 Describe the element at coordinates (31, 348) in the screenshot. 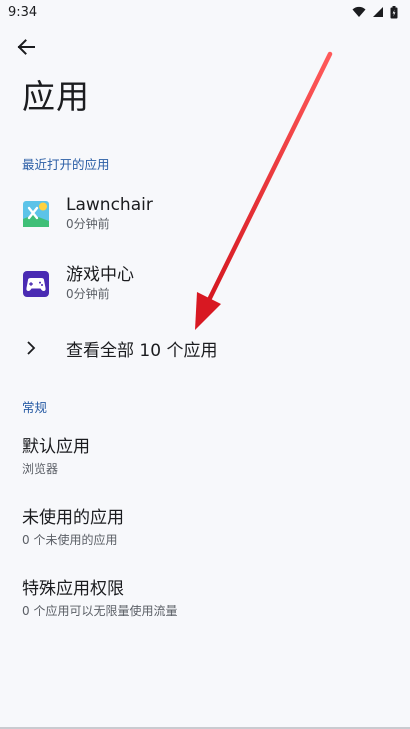

I see `chevron-right-icon` at that location.